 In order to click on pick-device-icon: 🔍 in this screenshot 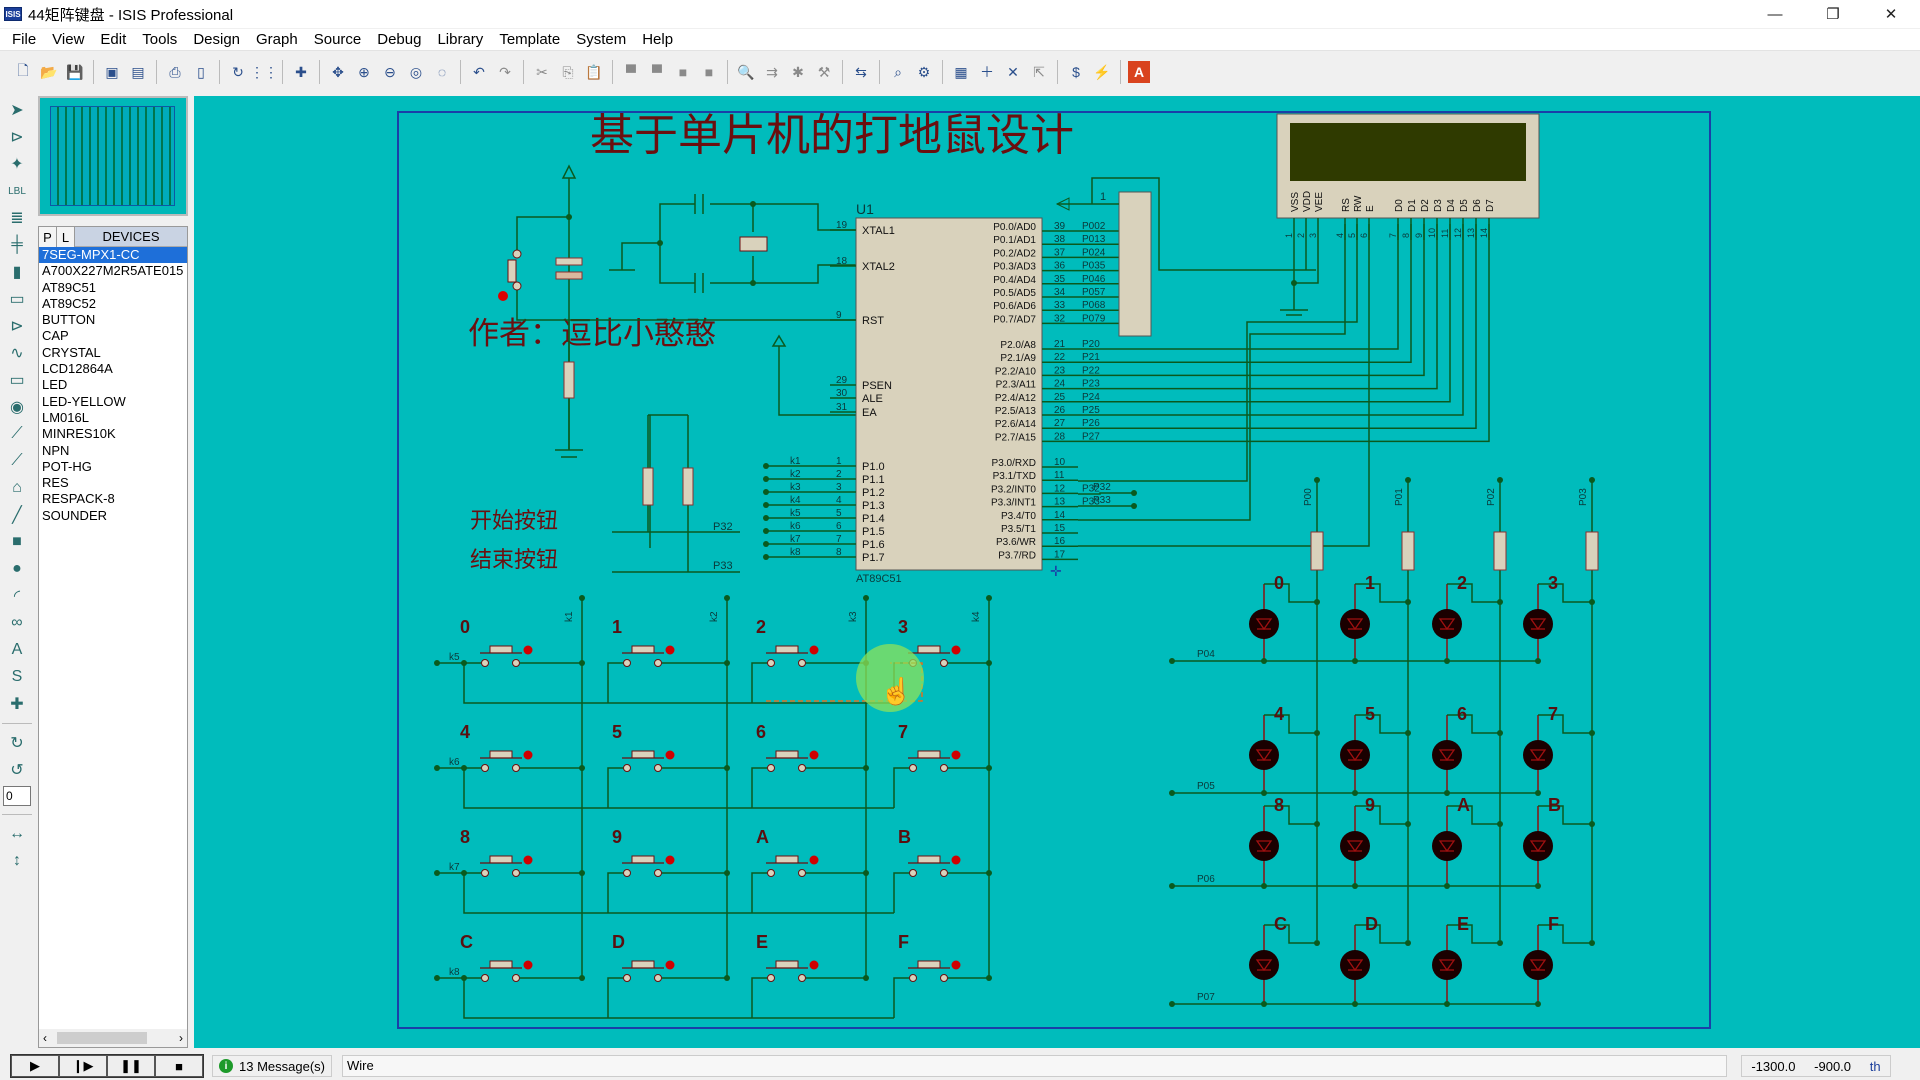, I will do `click(746, 72)`.